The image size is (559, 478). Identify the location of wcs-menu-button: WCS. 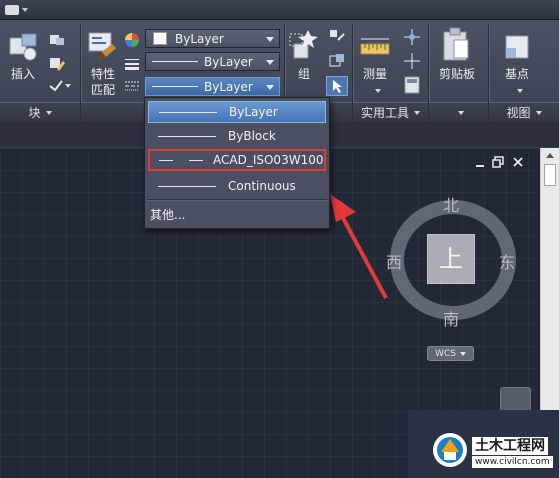
(450, 353).